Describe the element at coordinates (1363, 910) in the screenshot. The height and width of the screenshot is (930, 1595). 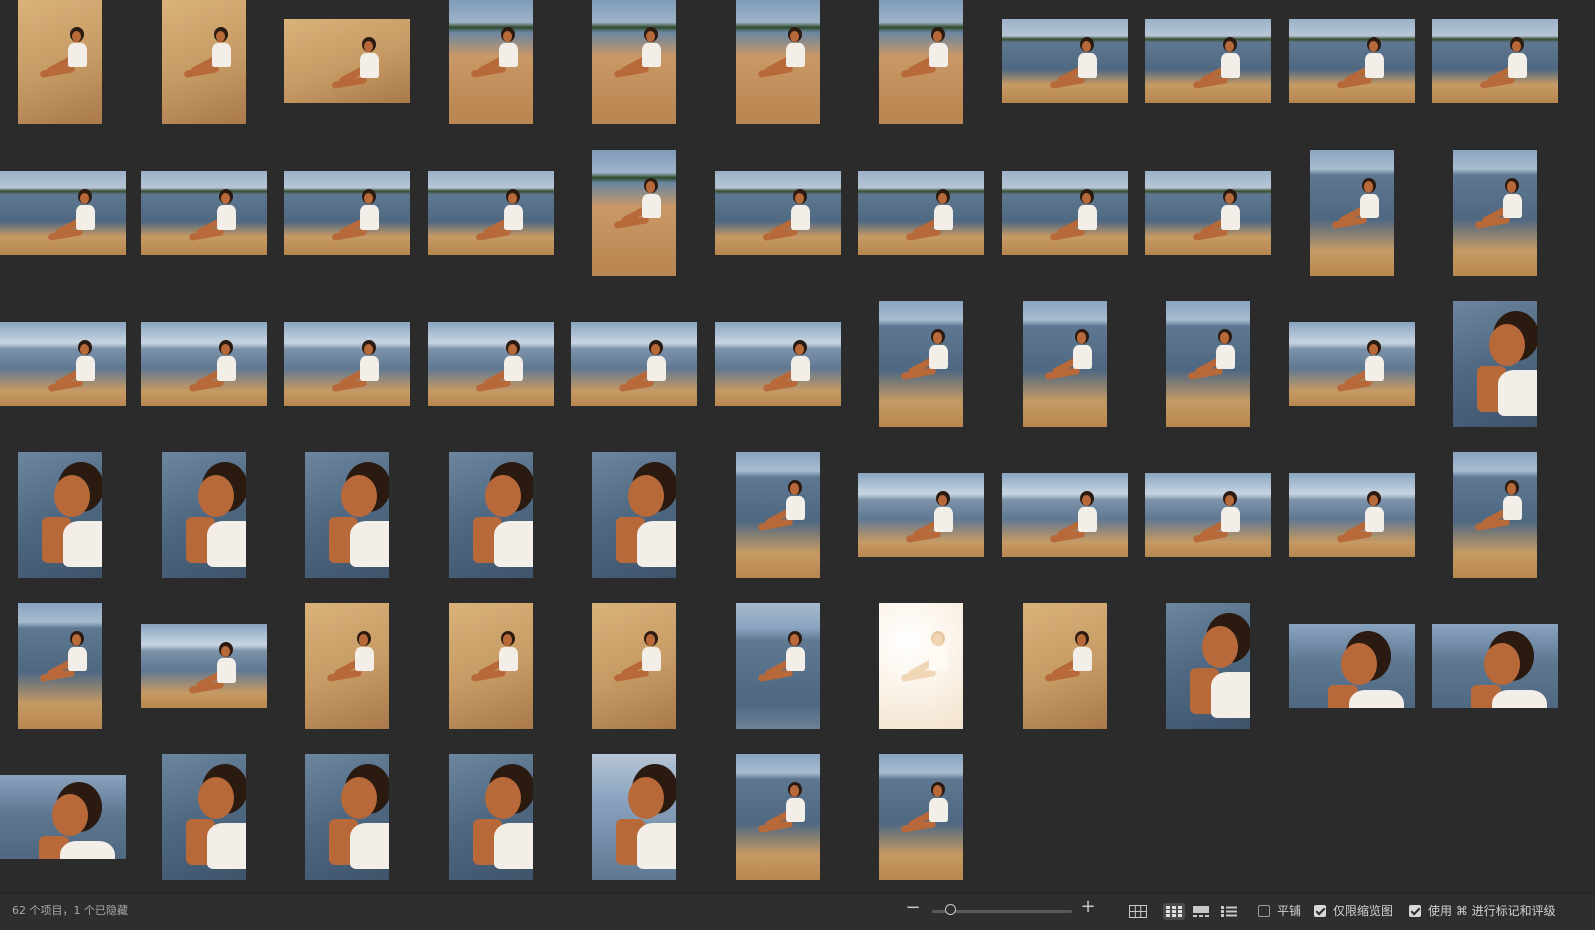
I see `thumbnails-only-label: 仅限缩览图` at that location.